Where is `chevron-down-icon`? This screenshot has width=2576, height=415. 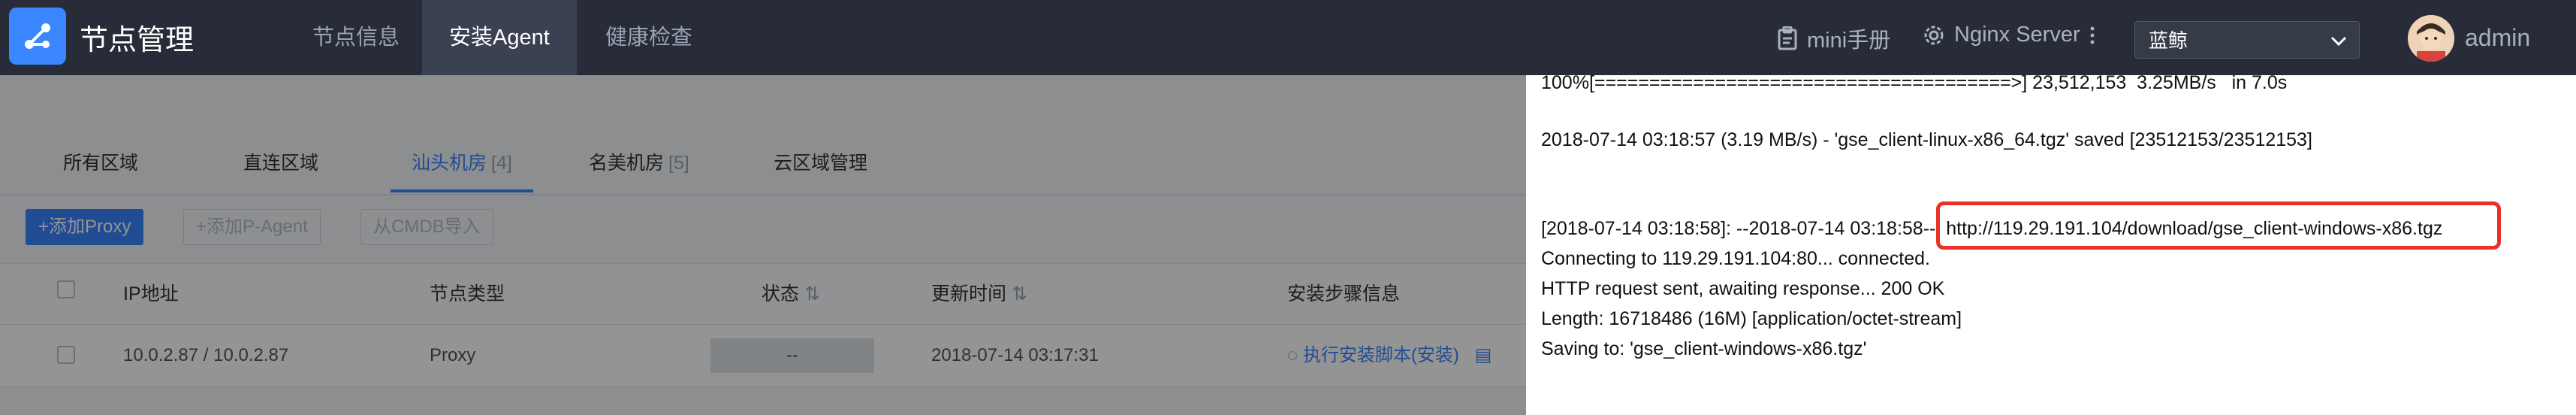 chevron-down-icon is located at coordinates (2338, 41).